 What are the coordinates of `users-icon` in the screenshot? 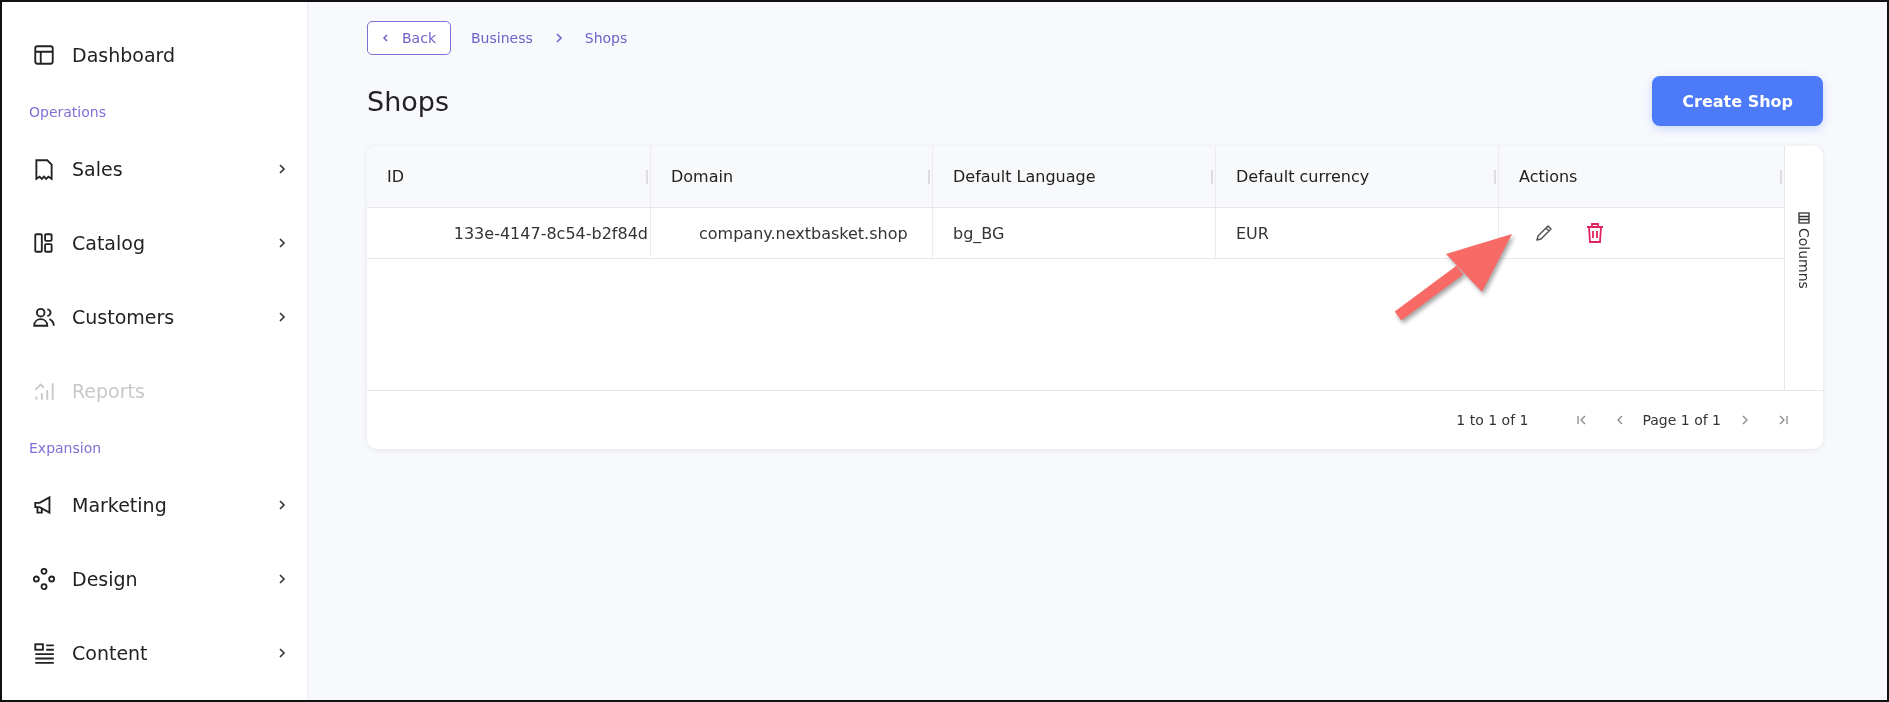 It's located at (44, 317).